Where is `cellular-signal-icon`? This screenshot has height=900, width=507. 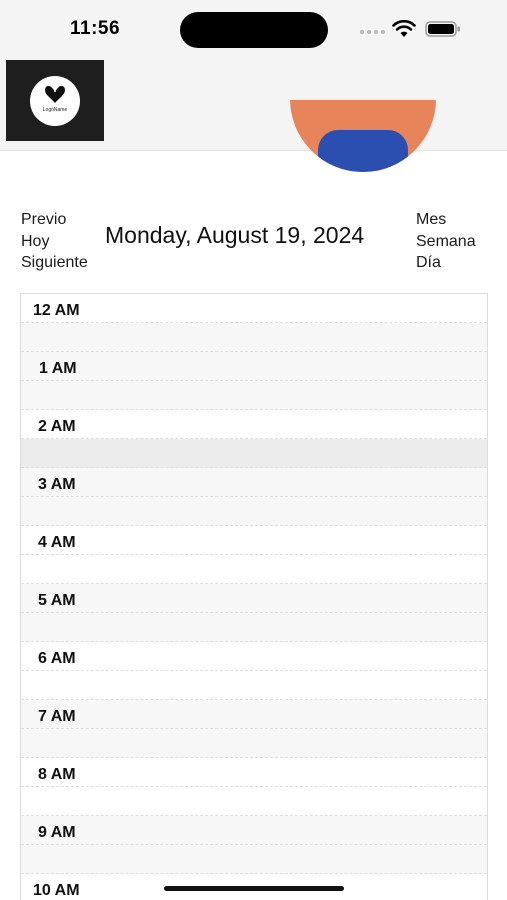
cellular-signal-icon is located at coordinates (373, 33).